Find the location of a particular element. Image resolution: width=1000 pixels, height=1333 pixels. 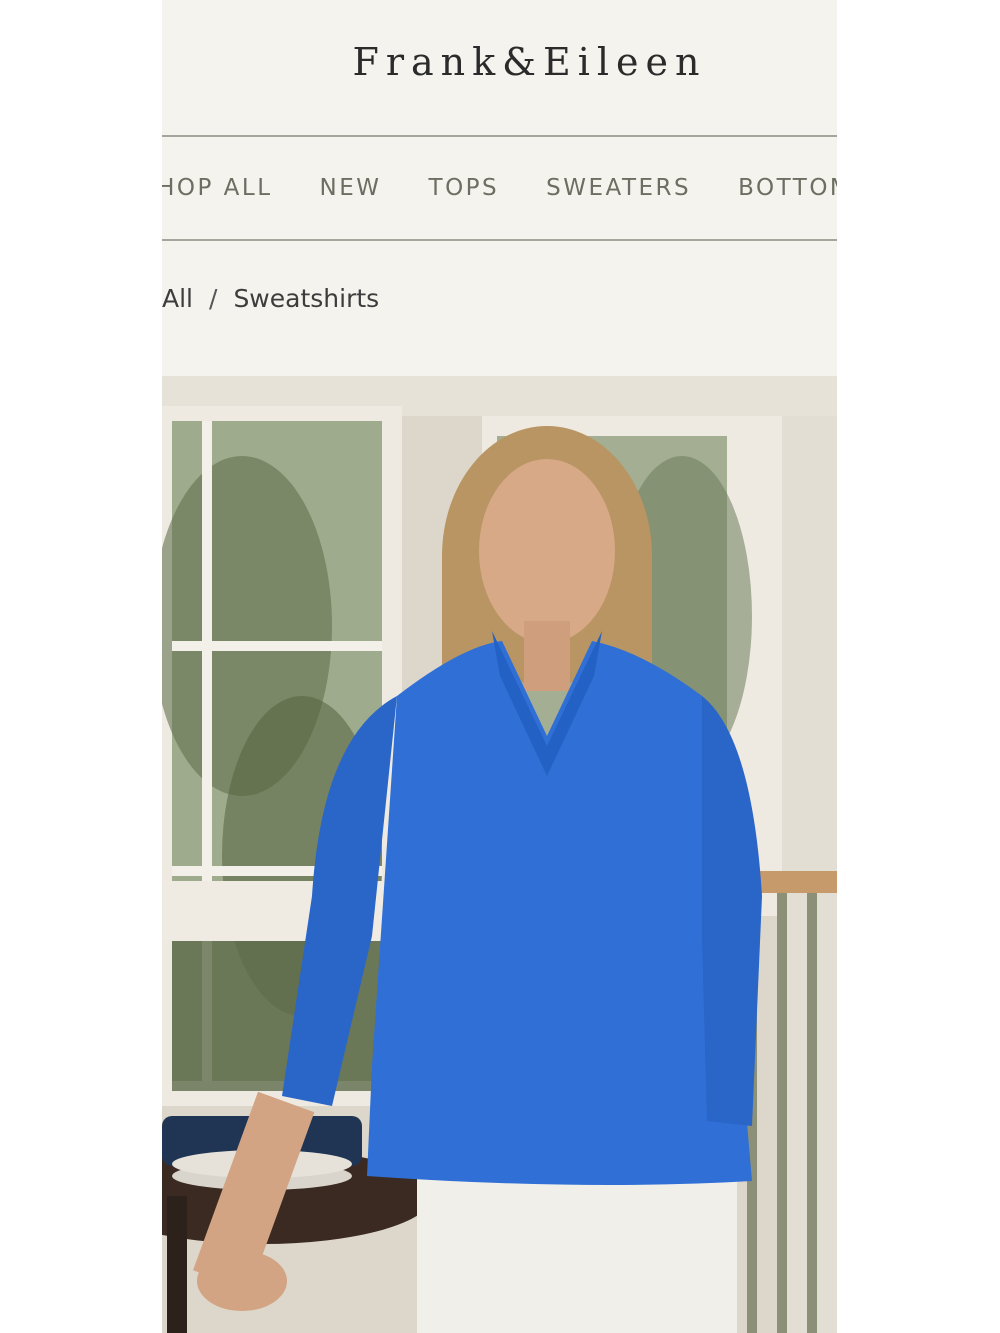

breadcrumb-parent: All is located at coordinates (177, 298).